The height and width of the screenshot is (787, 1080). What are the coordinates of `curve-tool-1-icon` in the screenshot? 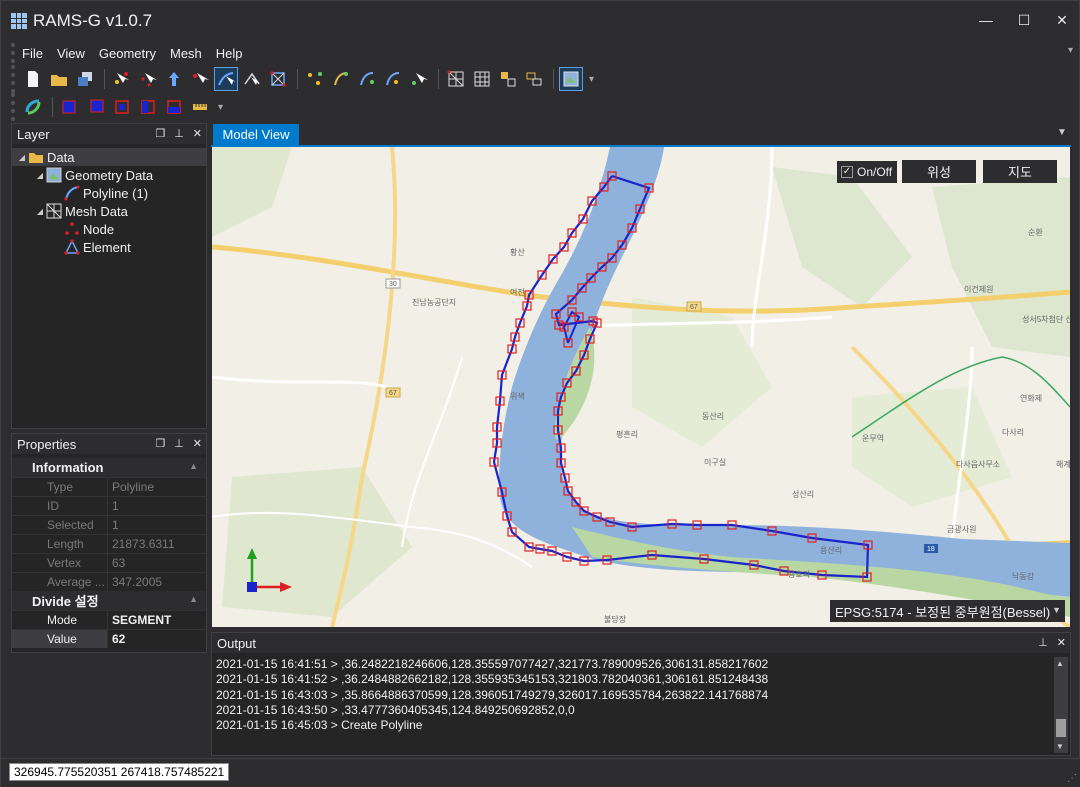 It's located at (341, 79).